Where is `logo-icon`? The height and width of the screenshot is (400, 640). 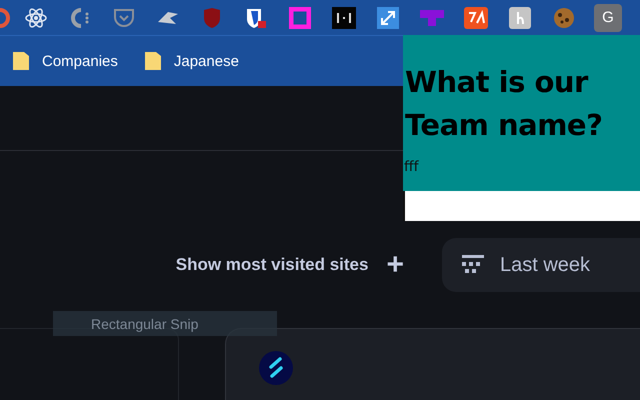
logo-icon is located at coordinates (276, 368).